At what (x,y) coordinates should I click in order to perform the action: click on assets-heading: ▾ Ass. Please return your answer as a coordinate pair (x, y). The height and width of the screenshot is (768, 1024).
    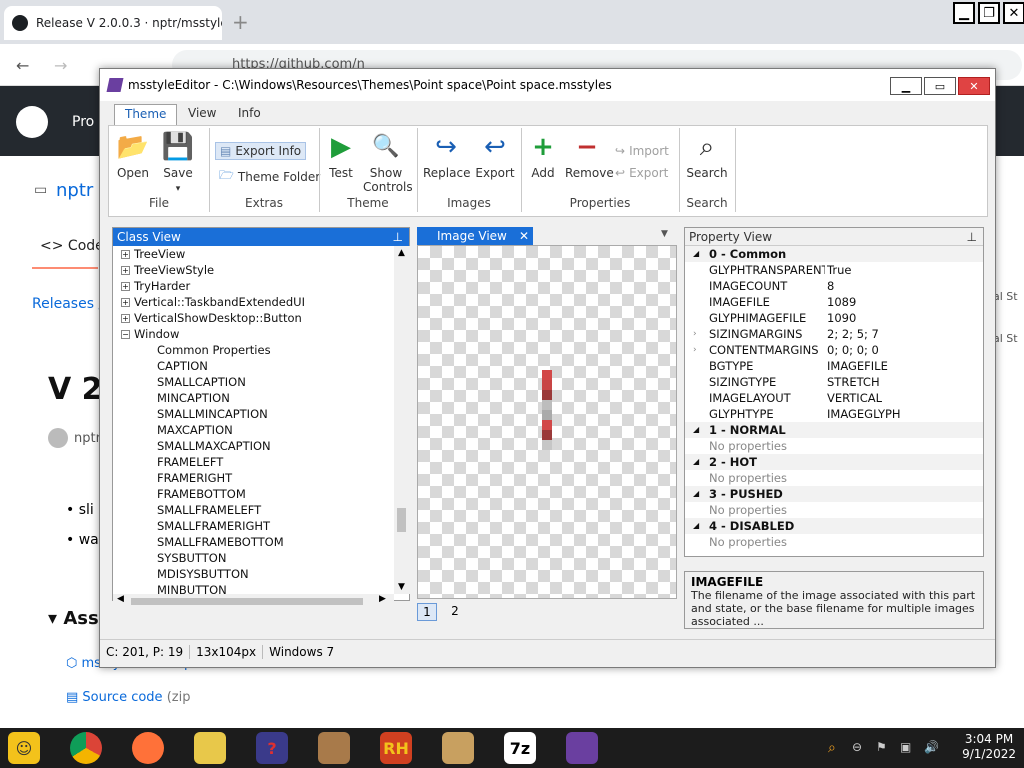
    Looking at the image, I should click on (73, 618).